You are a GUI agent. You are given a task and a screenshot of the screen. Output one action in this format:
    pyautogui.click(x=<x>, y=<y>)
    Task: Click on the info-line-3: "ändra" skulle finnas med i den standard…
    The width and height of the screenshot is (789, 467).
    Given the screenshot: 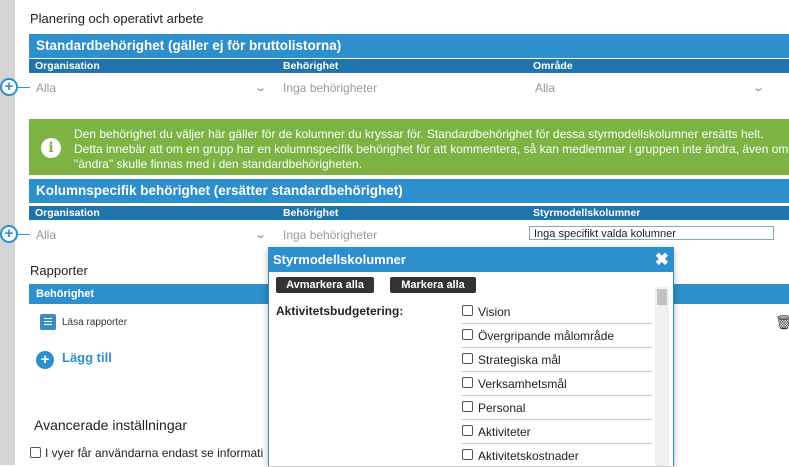 What is the action you would take?
    pyautogui.click(x=218, y=164)
    